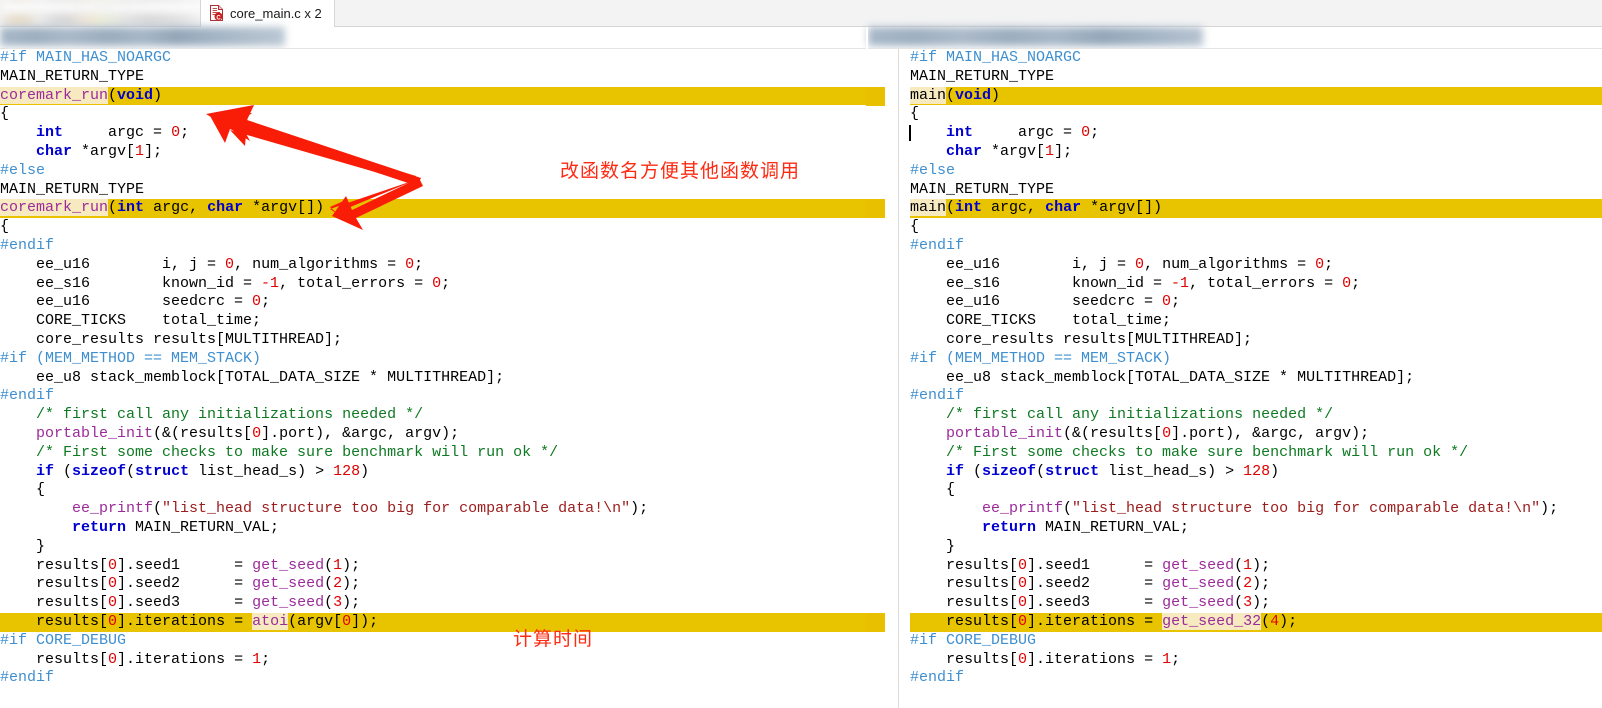 This screenshot has width=1602, height=708. What do you see at coordinates (1256, 209) in the screenshot?
I see `code-line: main(int argc, char *argv[])` at bounding box center [1256, 209].